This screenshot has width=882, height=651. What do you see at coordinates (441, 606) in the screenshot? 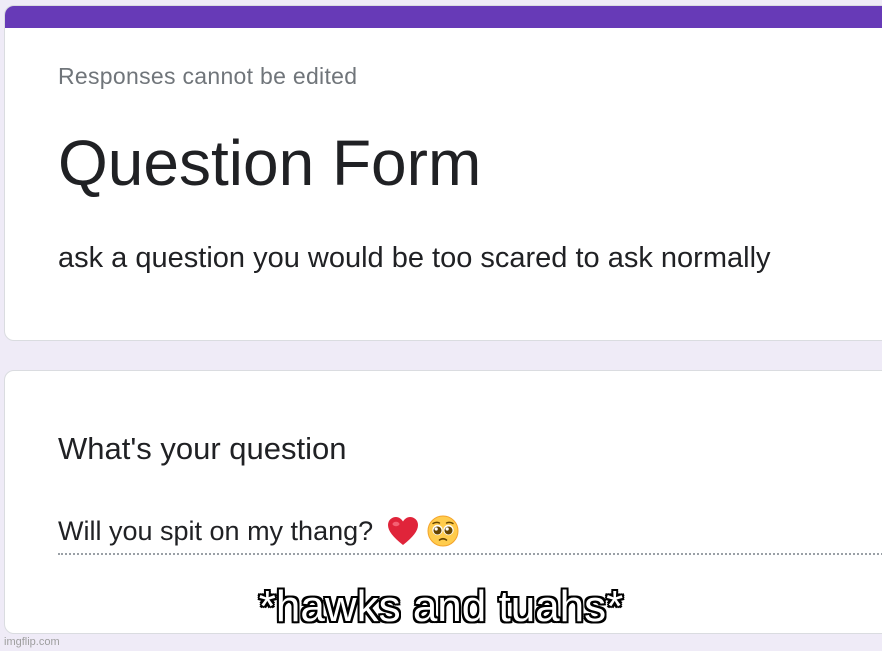
I see `meme-caption: *hawks and tuahs*` at bounding box center [441, 606].